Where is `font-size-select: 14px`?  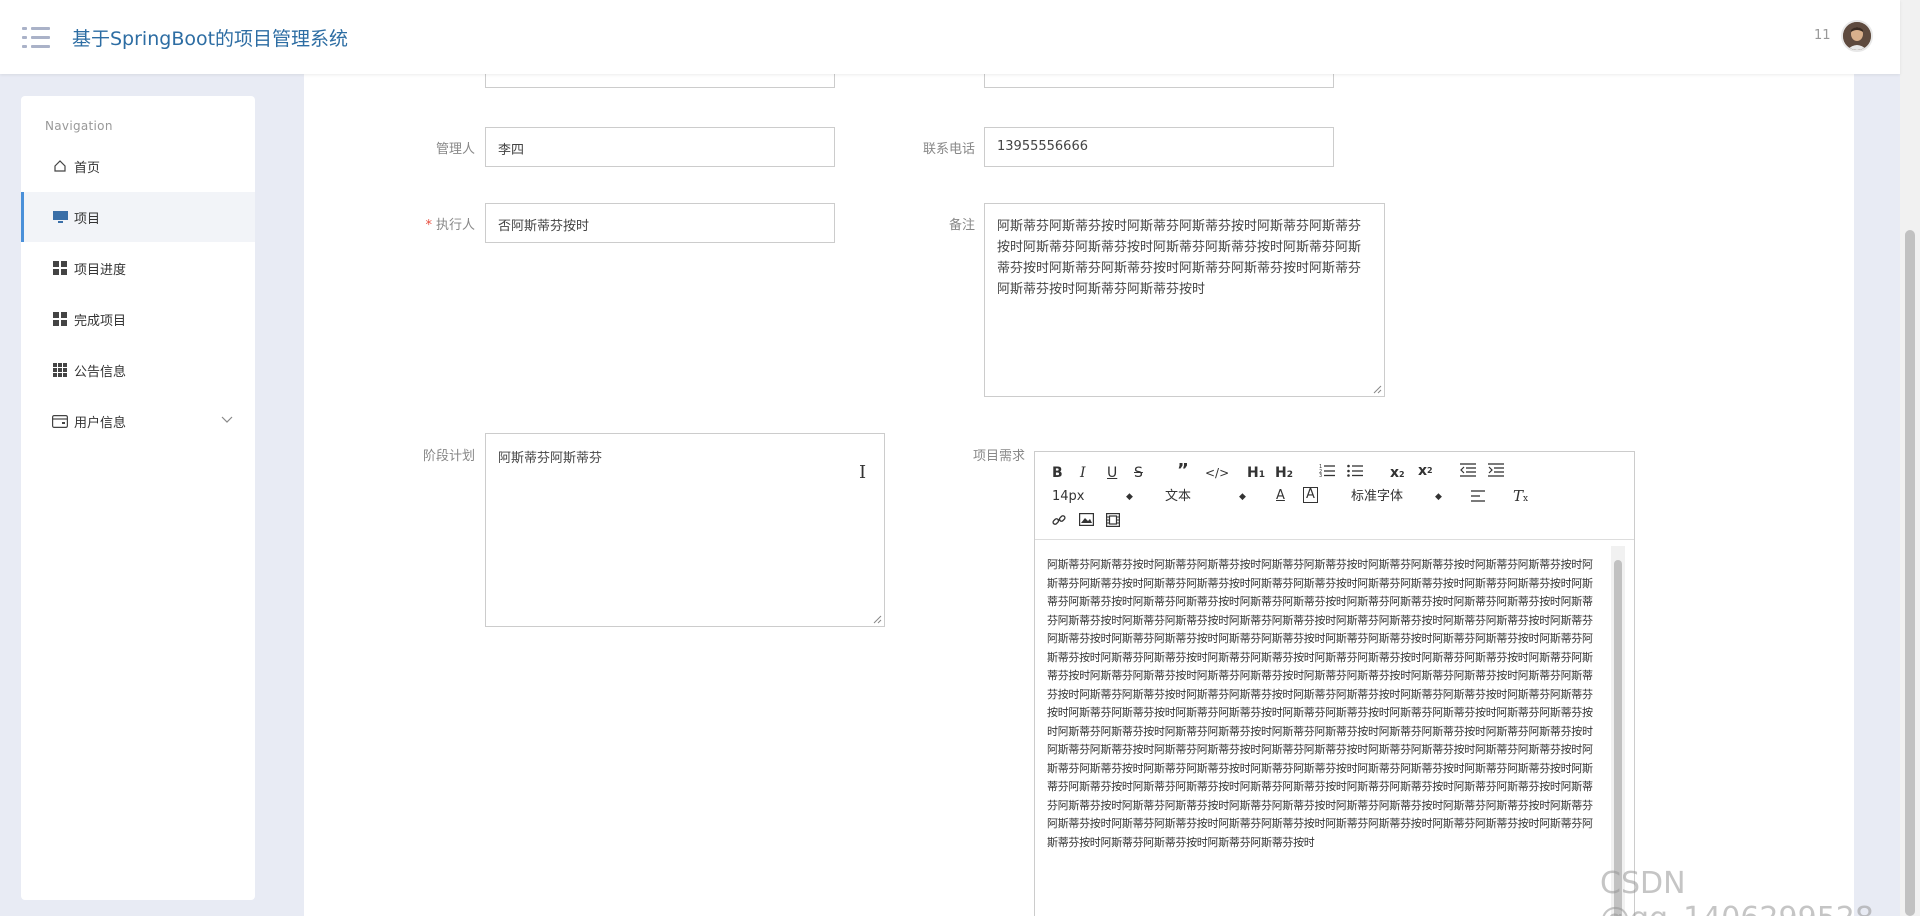 font-size-select: 14px is located at coordinates (1068, 497).